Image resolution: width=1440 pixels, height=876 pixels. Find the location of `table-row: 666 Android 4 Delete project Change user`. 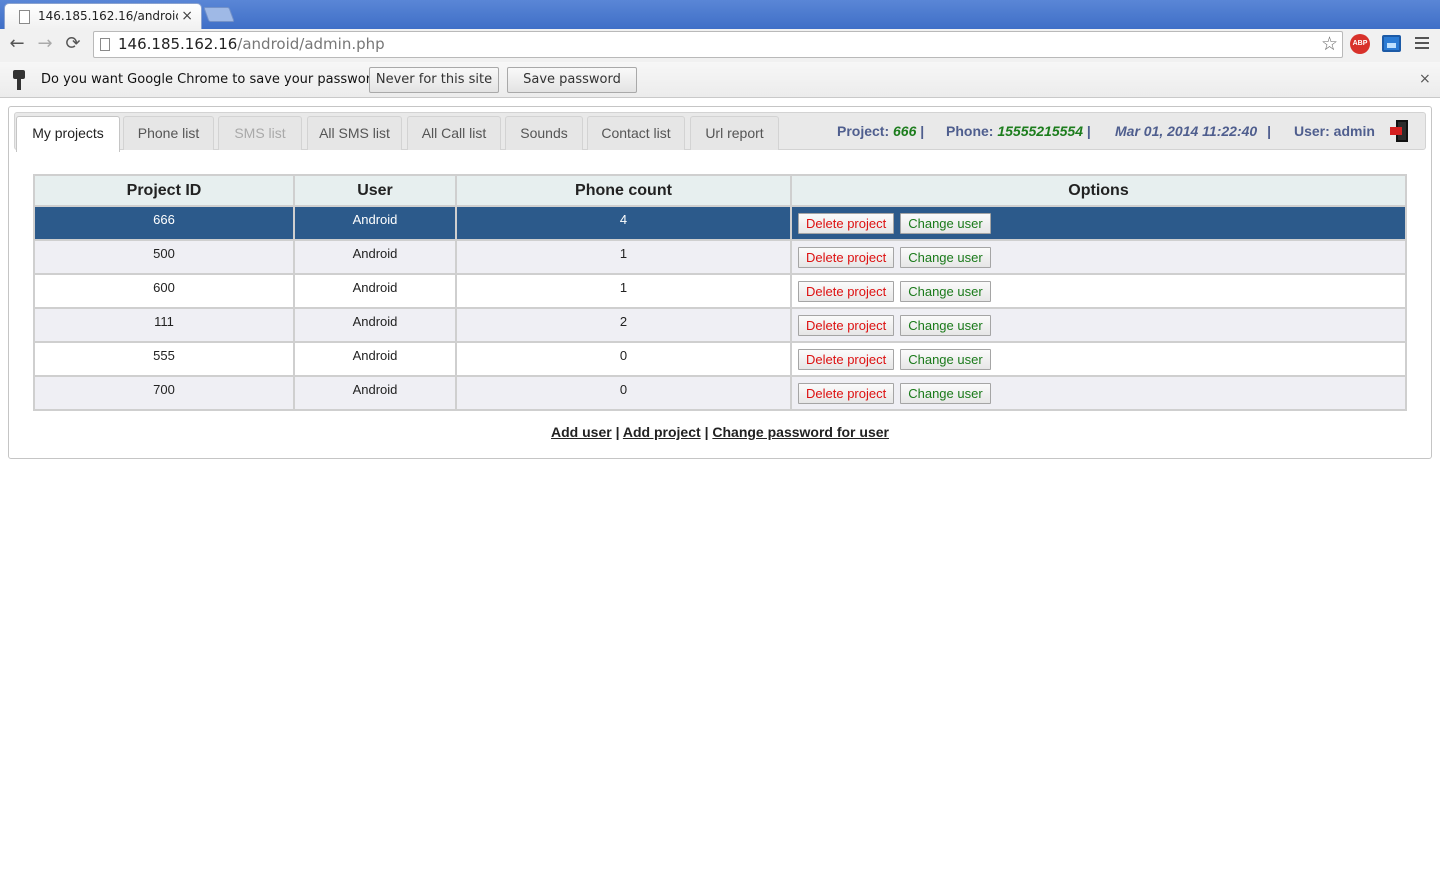

table-row: 666 Android 4 Delete project Change user is located at coordinates (720, 223).